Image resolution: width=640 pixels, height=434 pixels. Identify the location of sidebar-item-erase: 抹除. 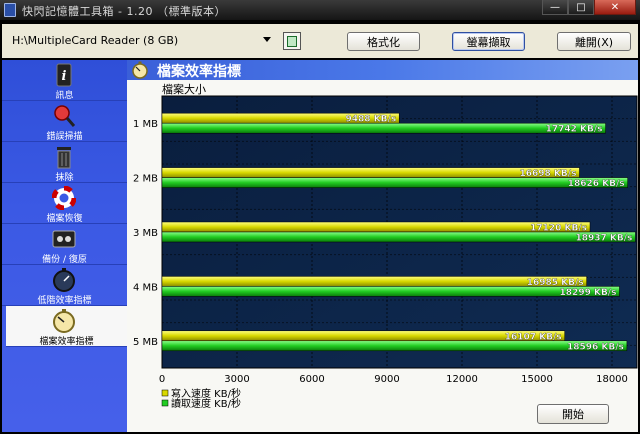
(64, 162).